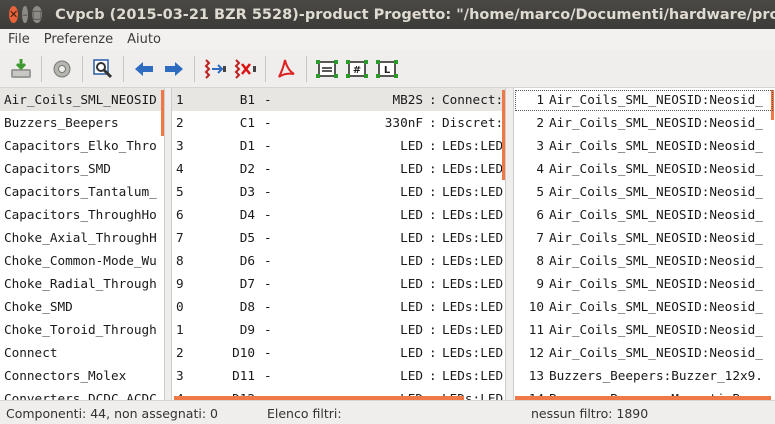 The width and height of the screenshot is (775, 424). What do you see at coordinates (37, 14) in the screenshot?
I see `maximize-window-button: □` at bounding box center [37, 14].